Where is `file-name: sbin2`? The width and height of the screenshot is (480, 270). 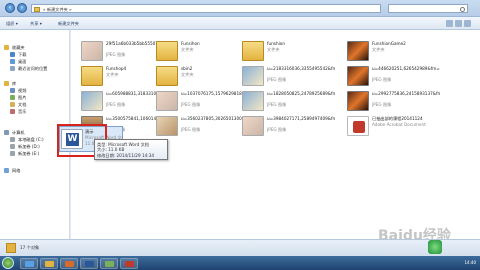 file-name: sbin2 is located at coordinates (187, 68).